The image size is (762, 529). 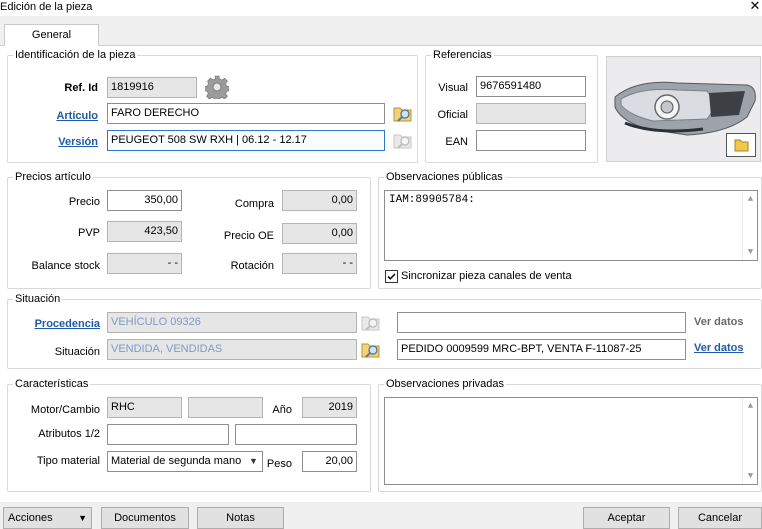 What do you see at coordinates (531, 86) in the screenshot?
I see `visual-field: 9676591480` at bounding box center [531, 86].